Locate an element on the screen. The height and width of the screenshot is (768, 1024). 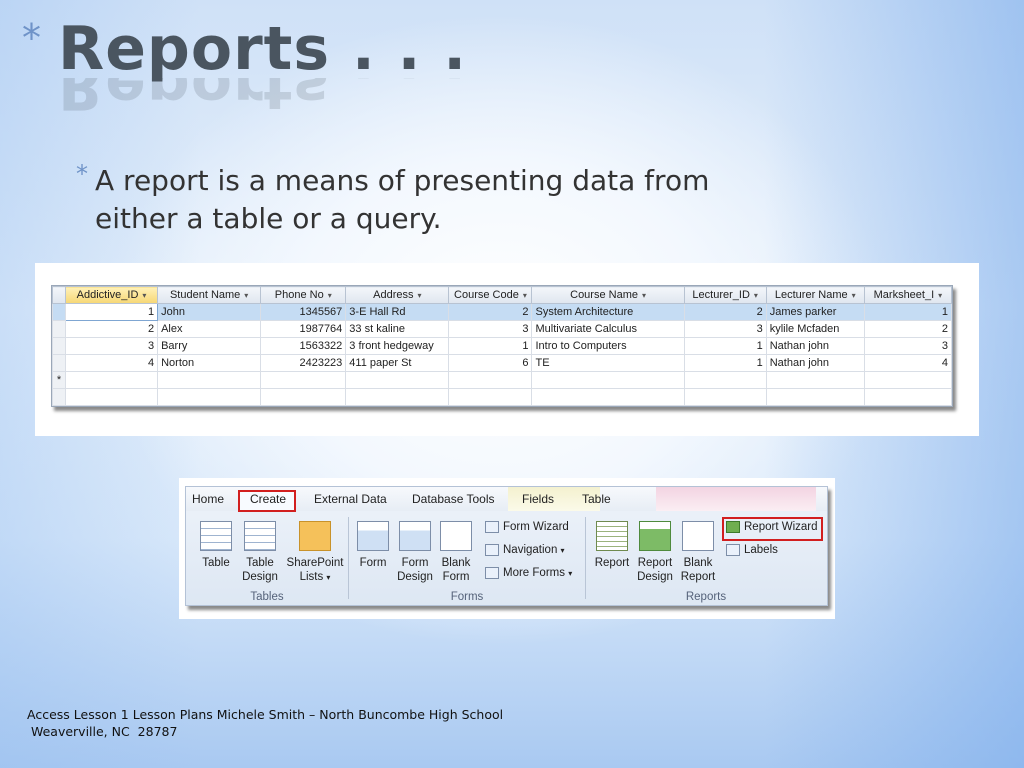
table-cell: John is located at coordinates (209, 312).